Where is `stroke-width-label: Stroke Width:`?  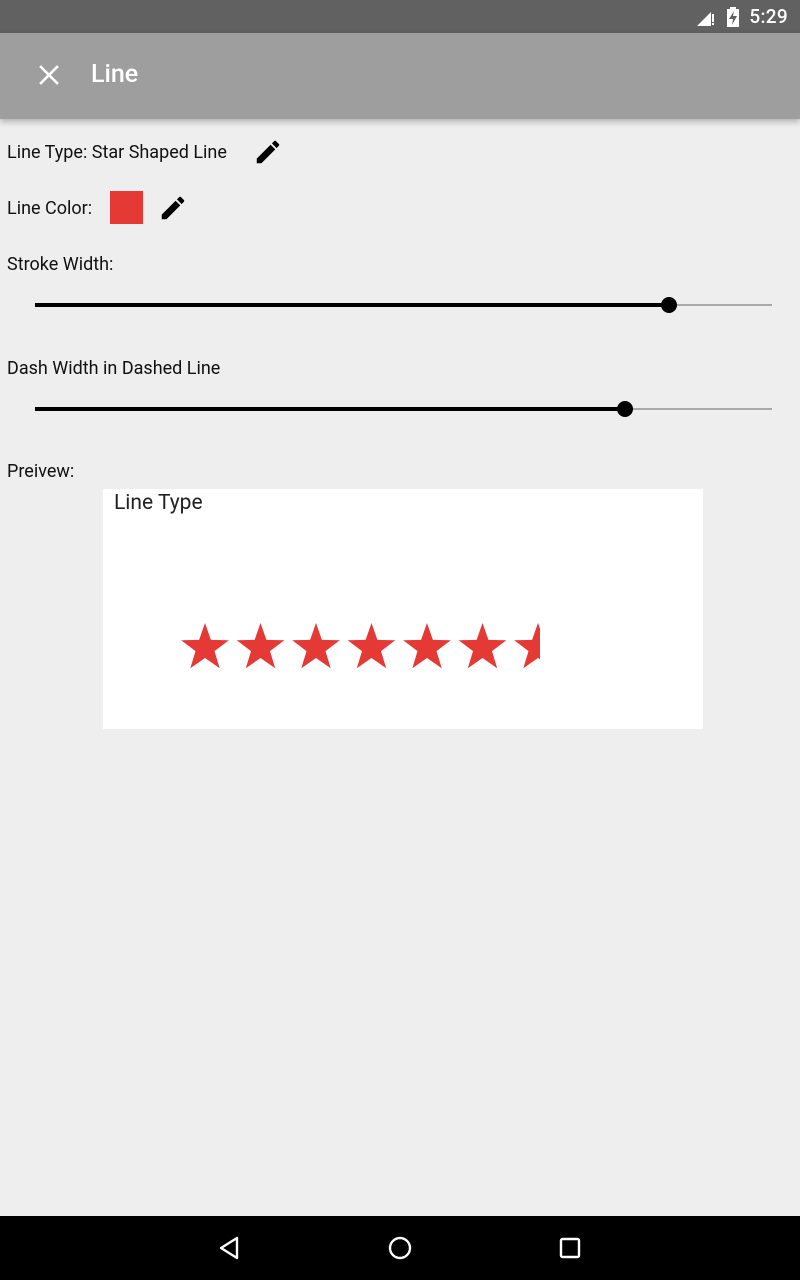
stroke-width-label: Stroke Width: is located at coordinates (60, 264).